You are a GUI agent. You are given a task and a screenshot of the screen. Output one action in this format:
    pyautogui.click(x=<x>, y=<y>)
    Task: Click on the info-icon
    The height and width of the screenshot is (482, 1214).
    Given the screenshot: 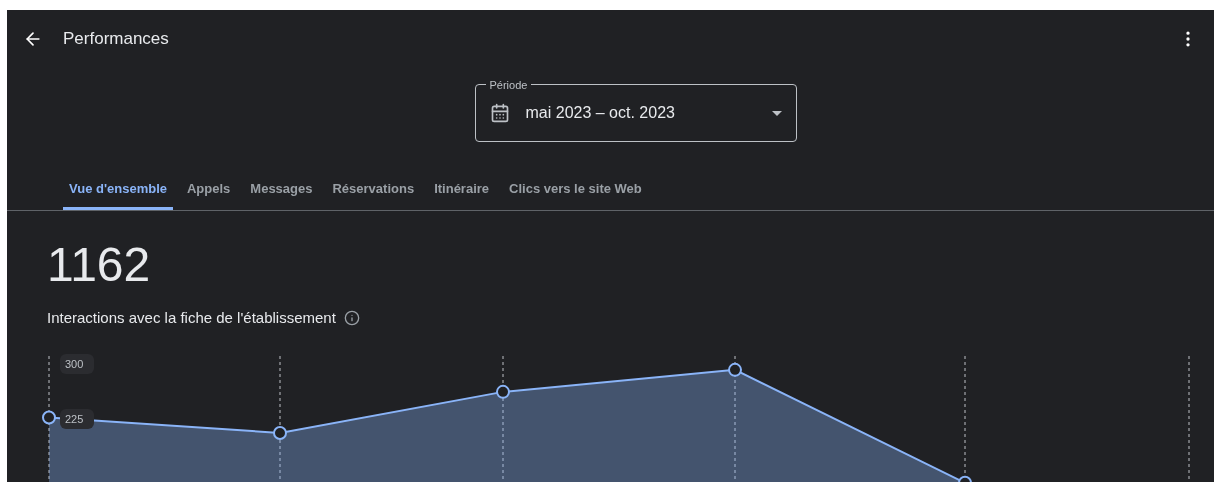 What is the action you would take?
    pyautogui.click(x=351, y=318)
    